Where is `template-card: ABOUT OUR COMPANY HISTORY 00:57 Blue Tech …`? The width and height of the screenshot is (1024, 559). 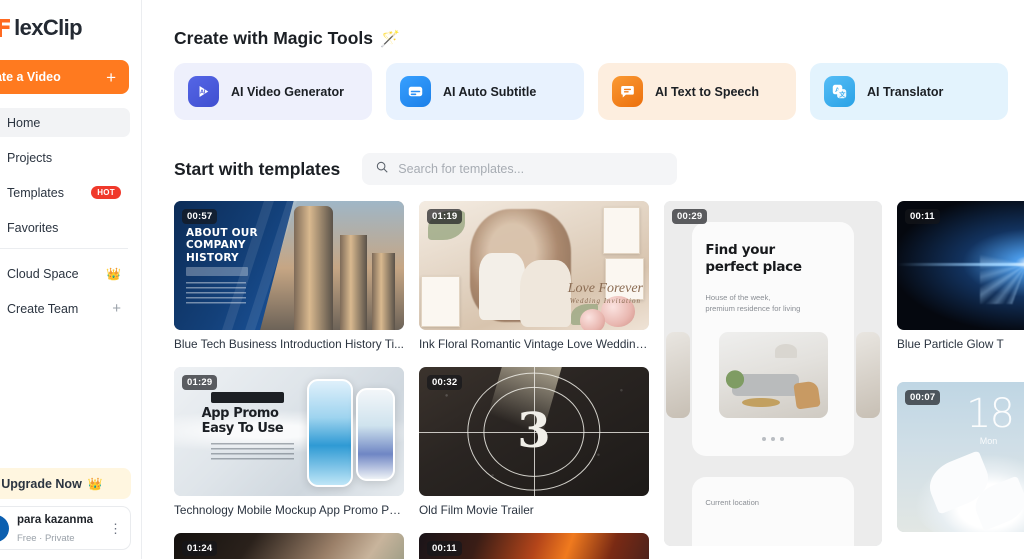 template-card: ABOUT OUR COMPANY HISTORY 00:57 Blue Tech … is located at coordinates (289, 276).